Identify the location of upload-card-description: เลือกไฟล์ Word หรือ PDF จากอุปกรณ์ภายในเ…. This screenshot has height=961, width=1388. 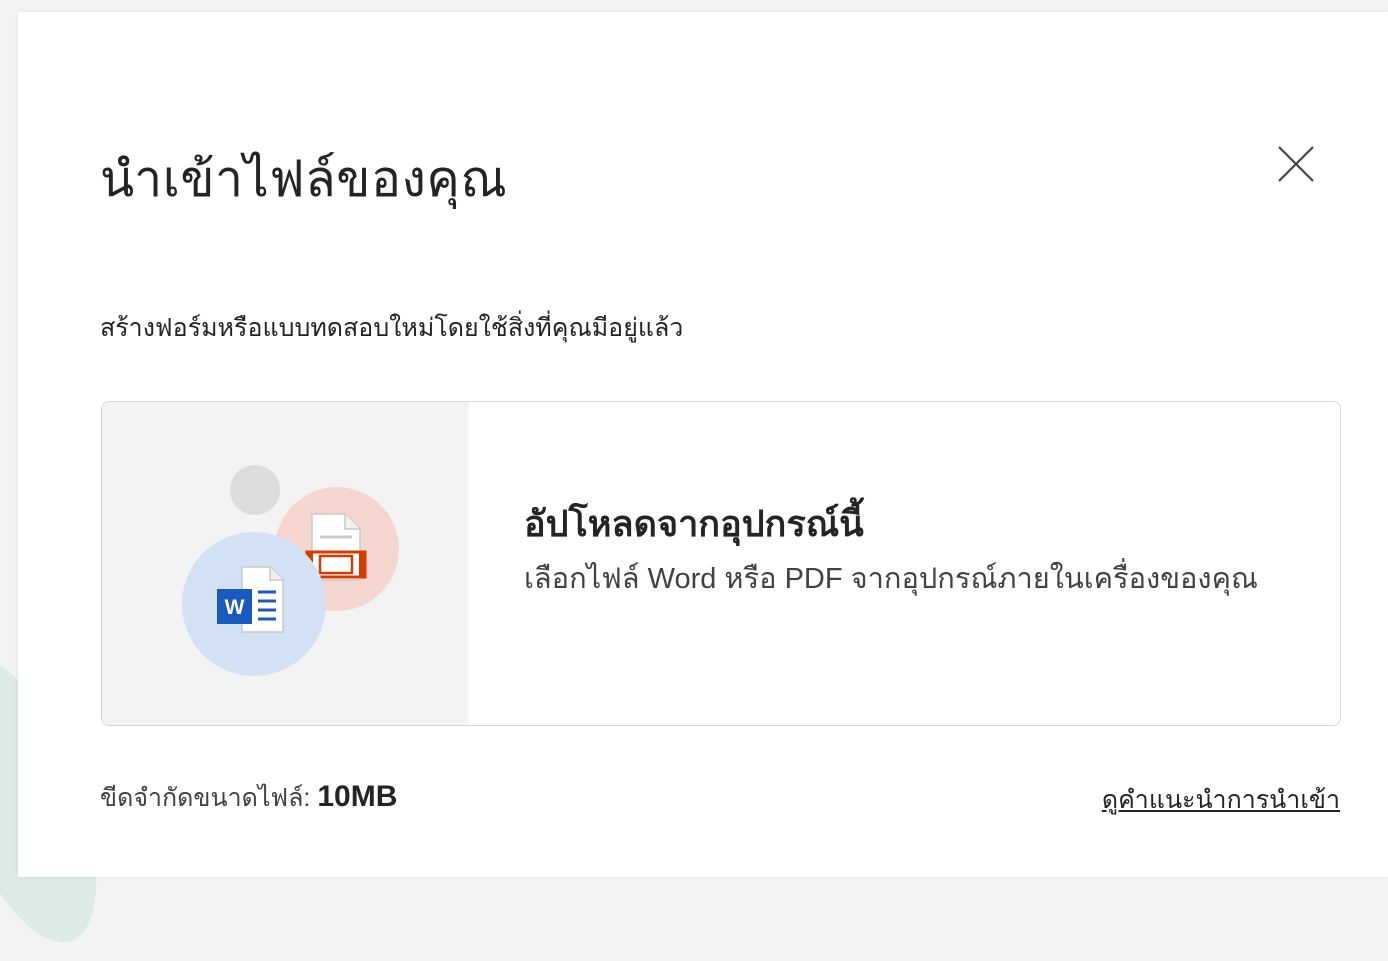
(891, 579).